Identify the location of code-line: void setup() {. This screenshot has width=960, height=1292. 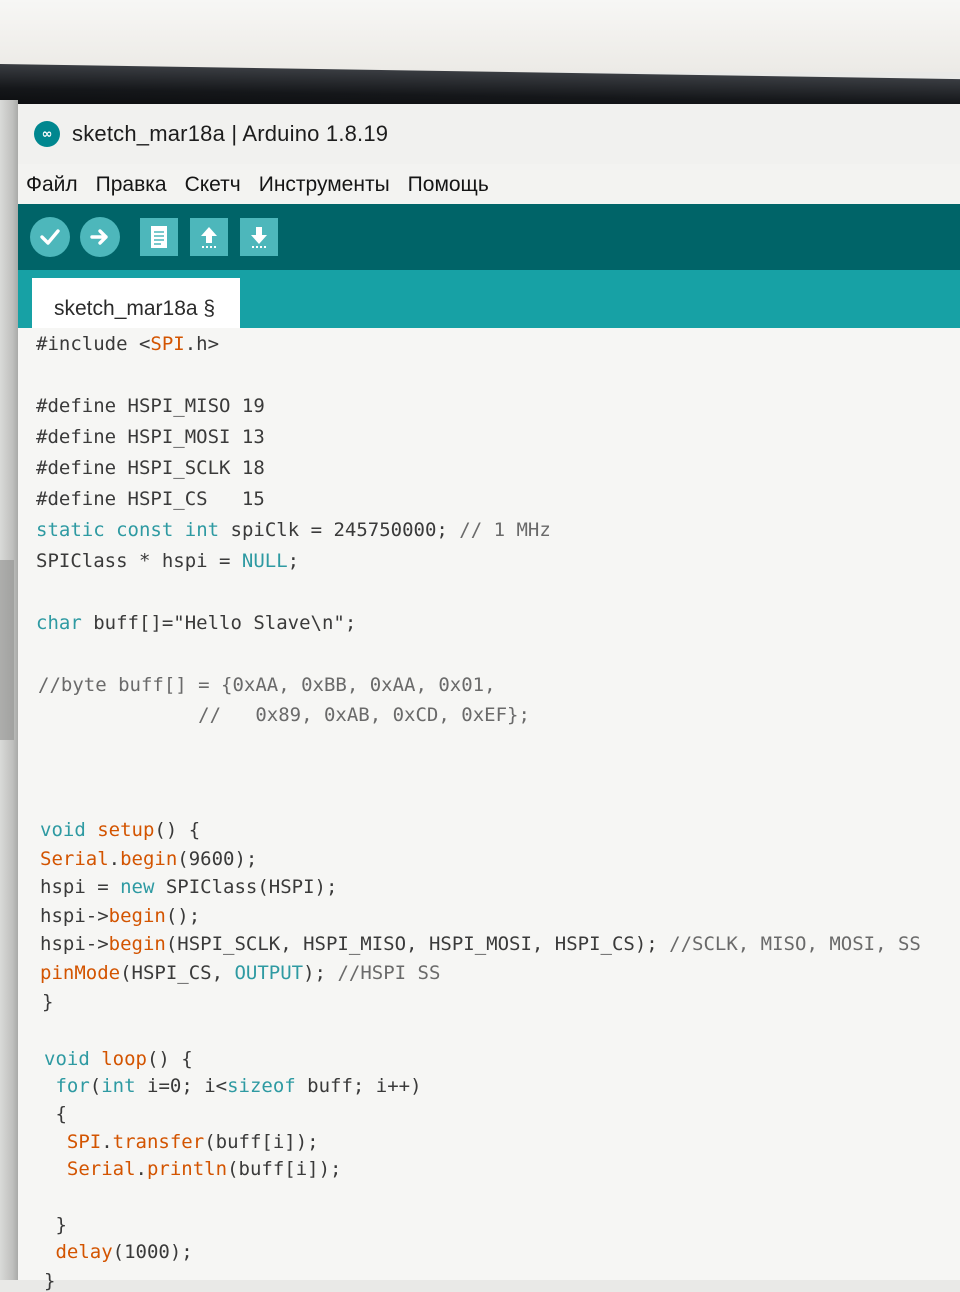
(120, 830).